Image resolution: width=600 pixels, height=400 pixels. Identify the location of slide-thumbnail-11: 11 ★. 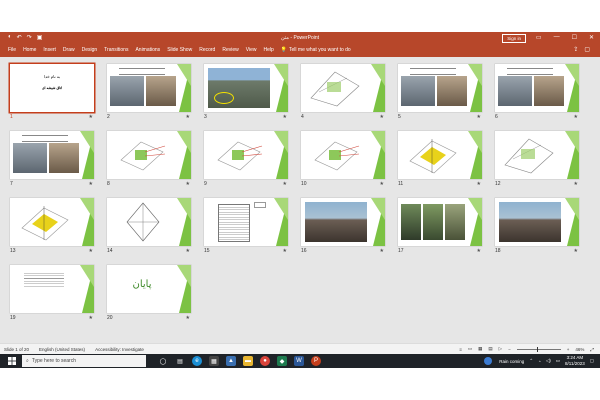
(440, 162).